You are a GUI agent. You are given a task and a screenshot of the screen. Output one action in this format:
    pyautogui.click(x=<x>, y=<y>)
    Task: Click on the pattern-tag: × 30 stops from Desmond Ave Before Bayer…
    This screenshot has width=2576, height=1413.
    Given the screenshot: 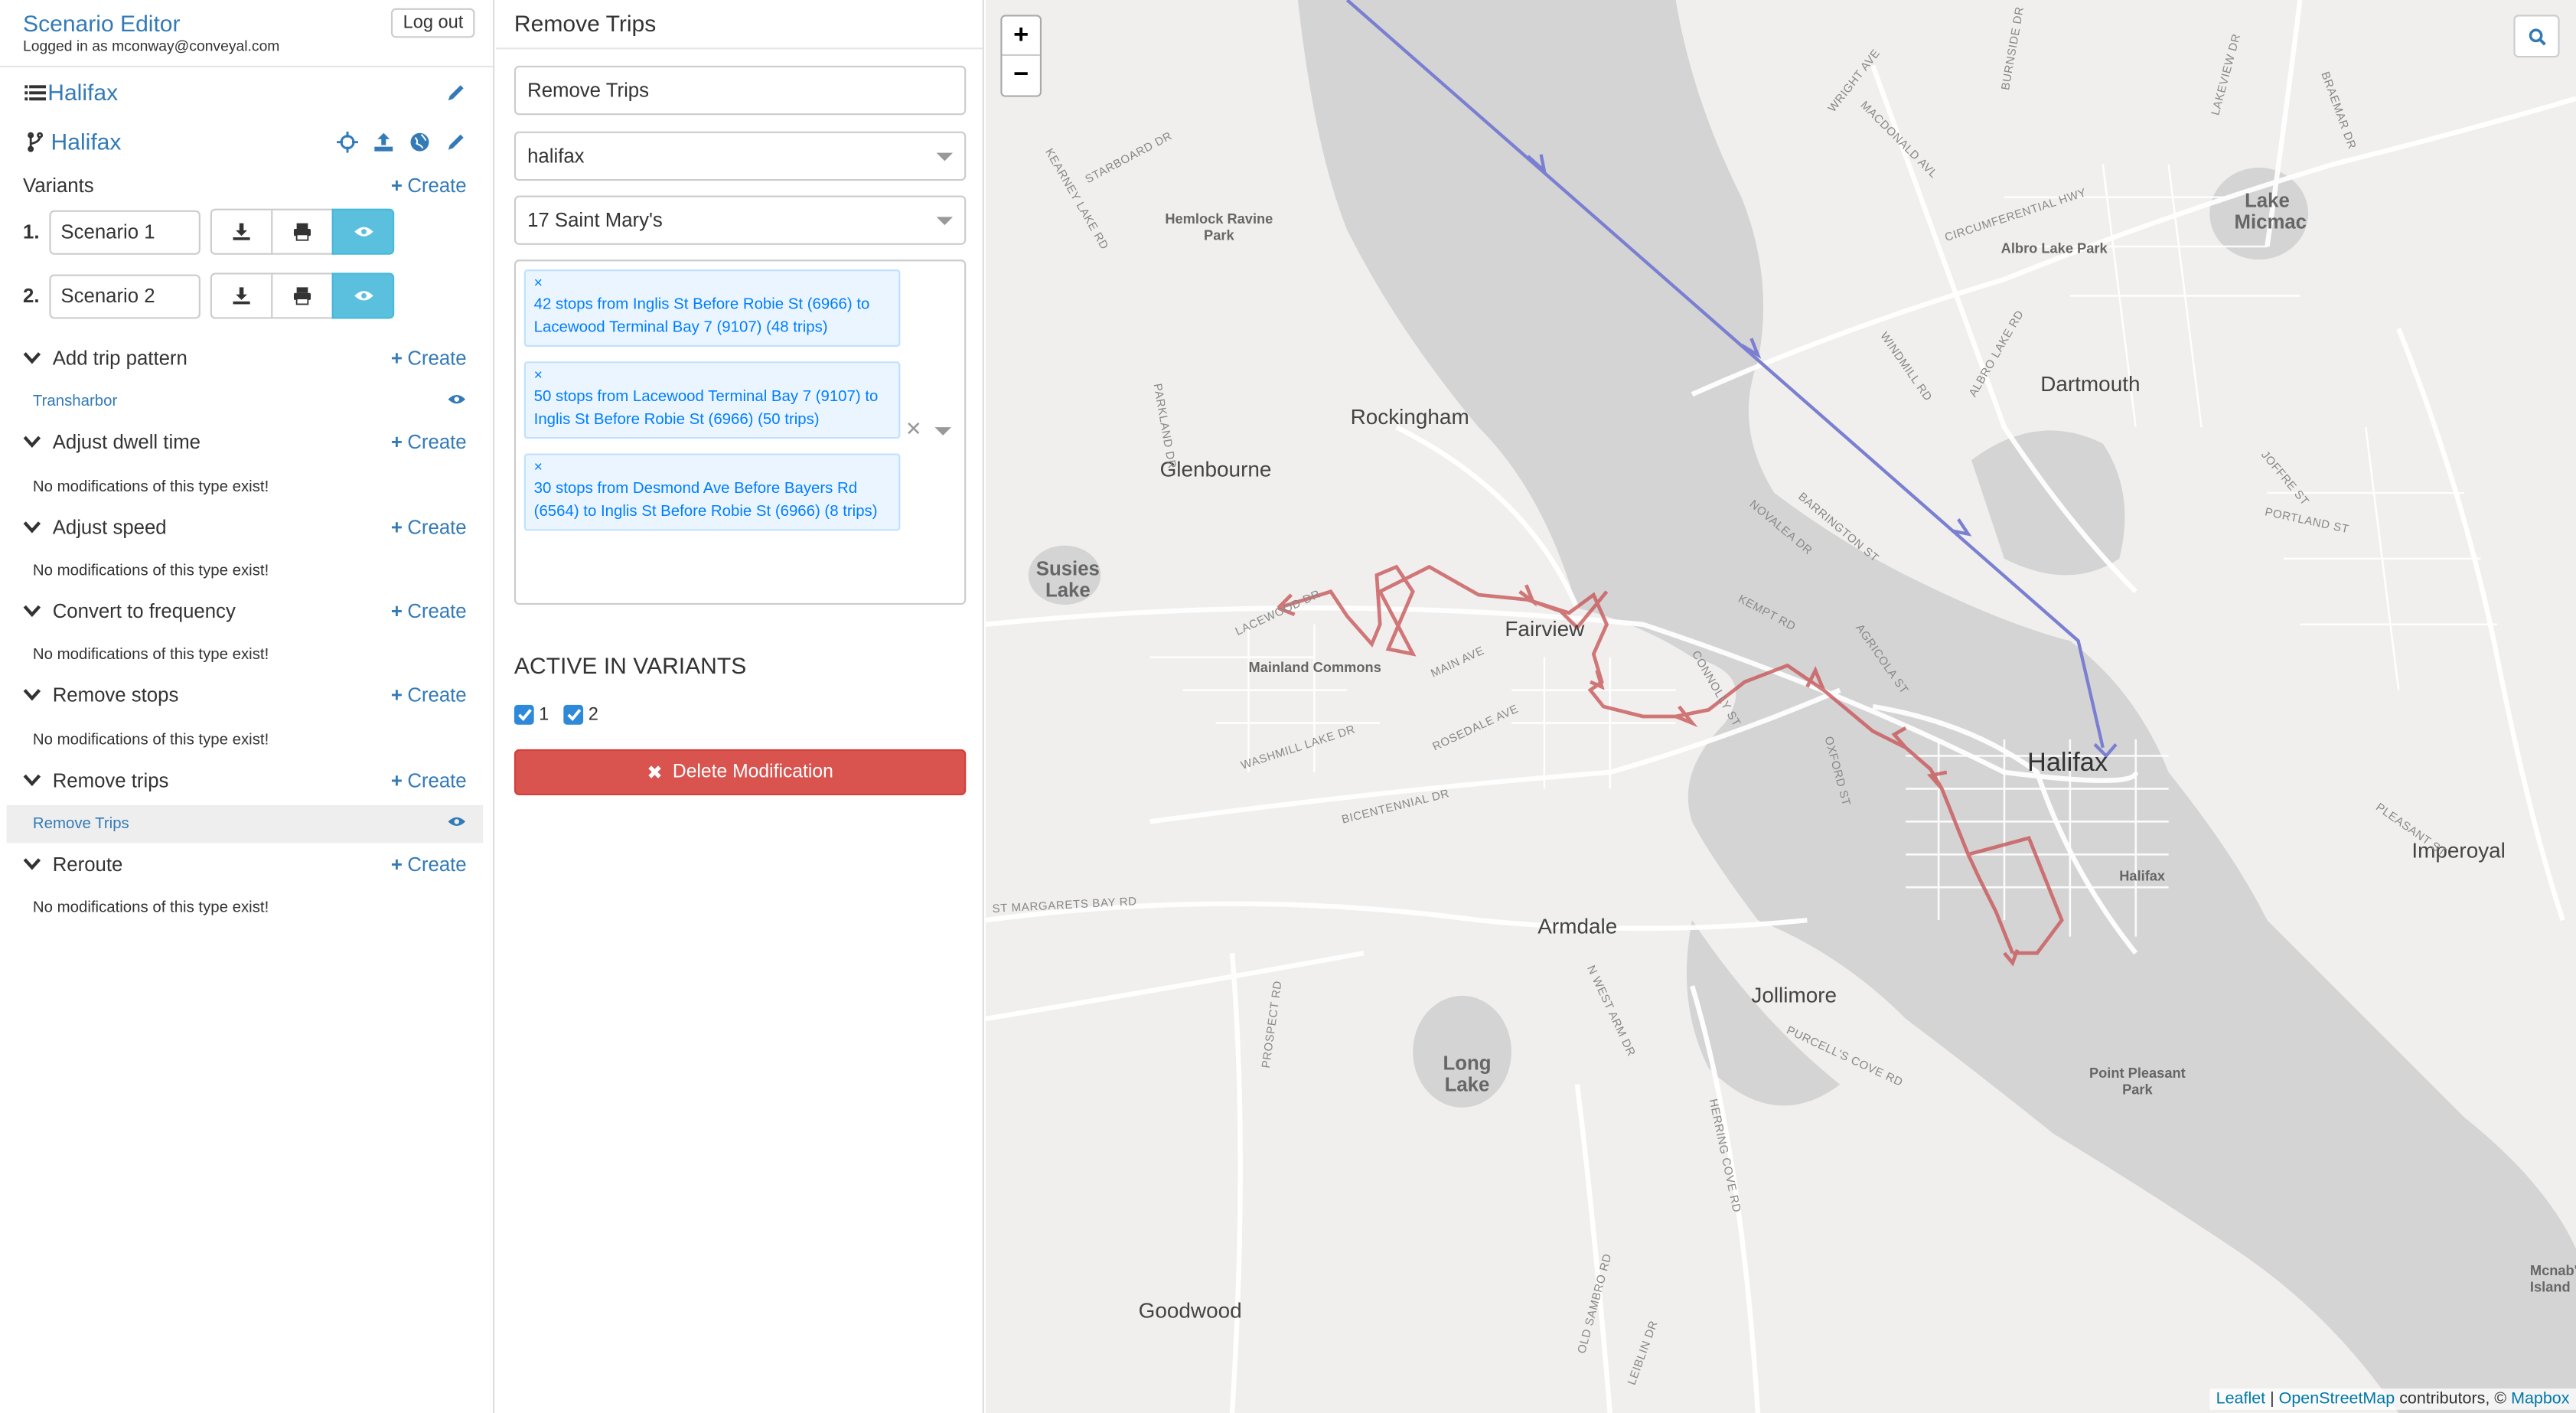 What is the action you would take?
    pyautogui.click(x=712, y=492)
    